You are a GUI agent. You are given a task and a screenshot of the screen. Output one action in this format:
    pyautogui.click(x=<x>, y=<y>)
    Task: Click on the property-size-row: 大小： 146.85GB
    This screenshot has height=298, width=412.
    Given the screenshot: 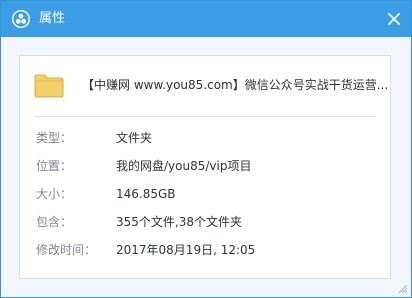 What is the action you would take?
    pyautogui.click(x=206, y=200)
    